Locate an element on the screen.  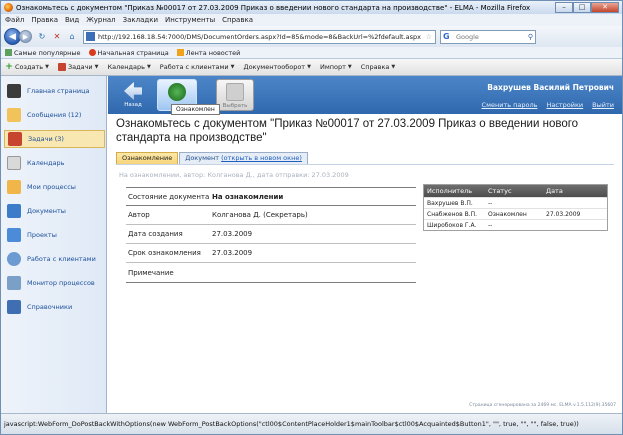
sidebar-item-process-monitor: Монитор процессов is located at coordinates (55, 283).